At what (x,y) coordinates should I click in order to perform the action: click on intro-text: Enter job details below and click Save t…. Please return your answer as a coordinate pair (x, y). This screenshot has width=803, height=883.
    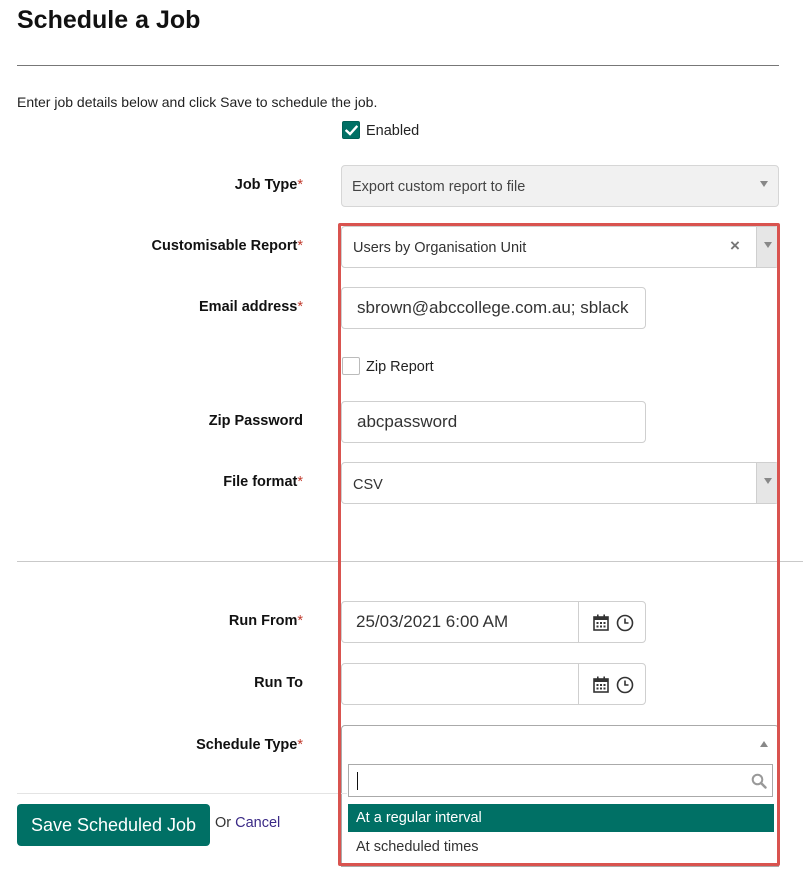
    Looking at the image, I should click on (197, 102).